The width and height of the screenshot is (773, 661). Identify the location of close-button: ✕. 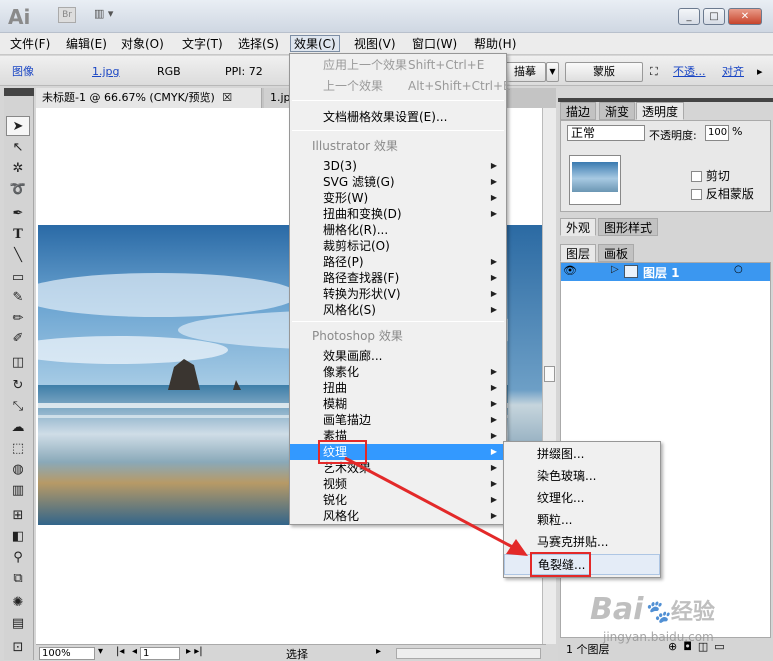
(745, 16).